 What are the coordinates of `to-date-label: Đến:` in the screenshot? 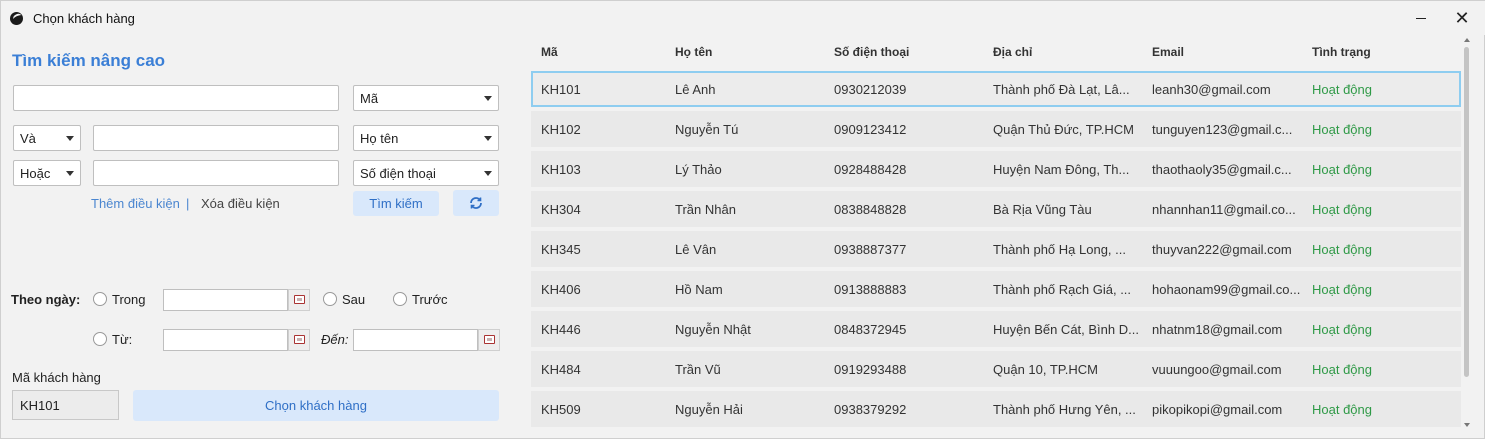 It's located at (335, 339).